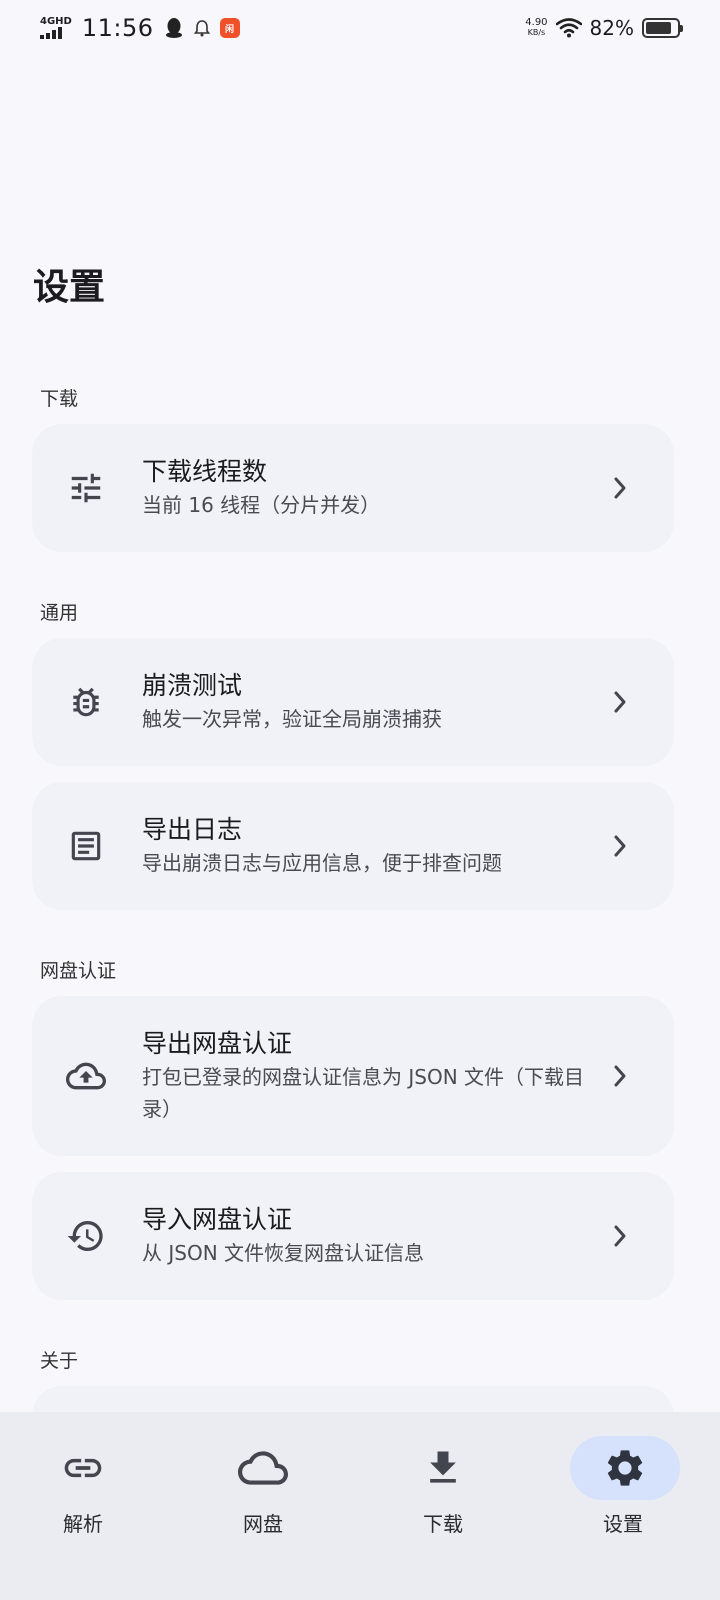  What do you see at coordinates (270, 1506) in the screenshot?
I see `nav-item-cloud: 网盘` at bounding box center [270, 1506].